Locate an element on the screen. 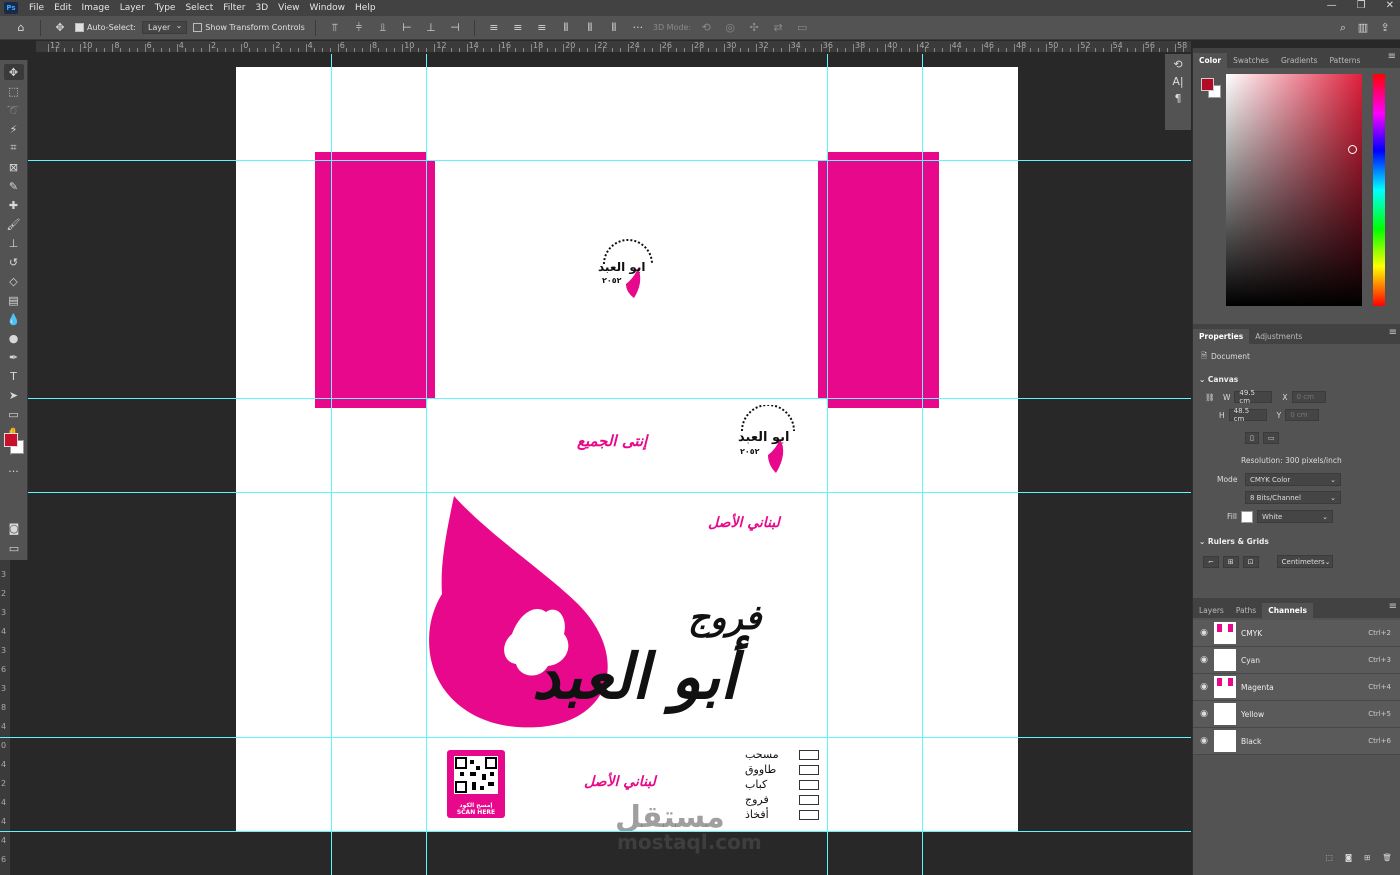 The width and height of the screenshot is (1400, 875). menu-image: Image is located at coordinates (96, 8).